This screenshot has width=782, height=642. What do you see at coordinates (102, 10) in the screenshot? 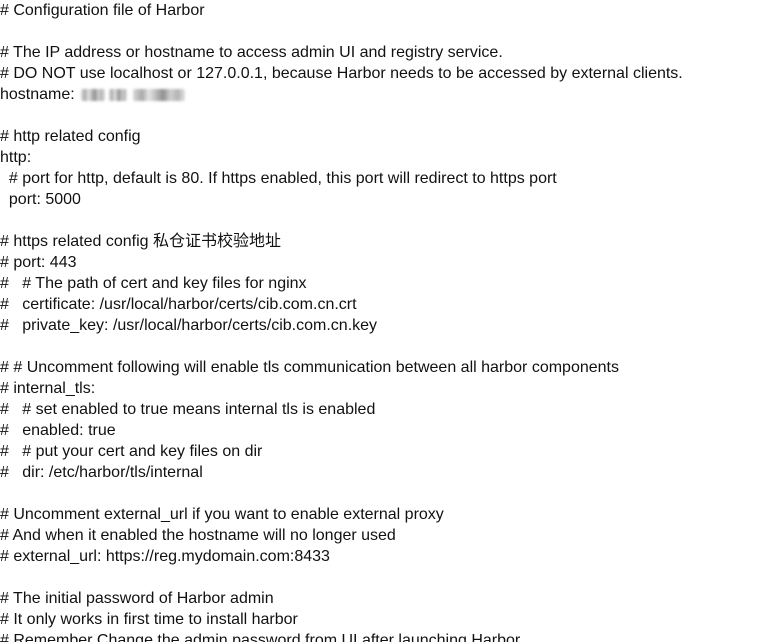
I see `config-line: # Configuration file of Harbor` at bounding box center [102, 10].